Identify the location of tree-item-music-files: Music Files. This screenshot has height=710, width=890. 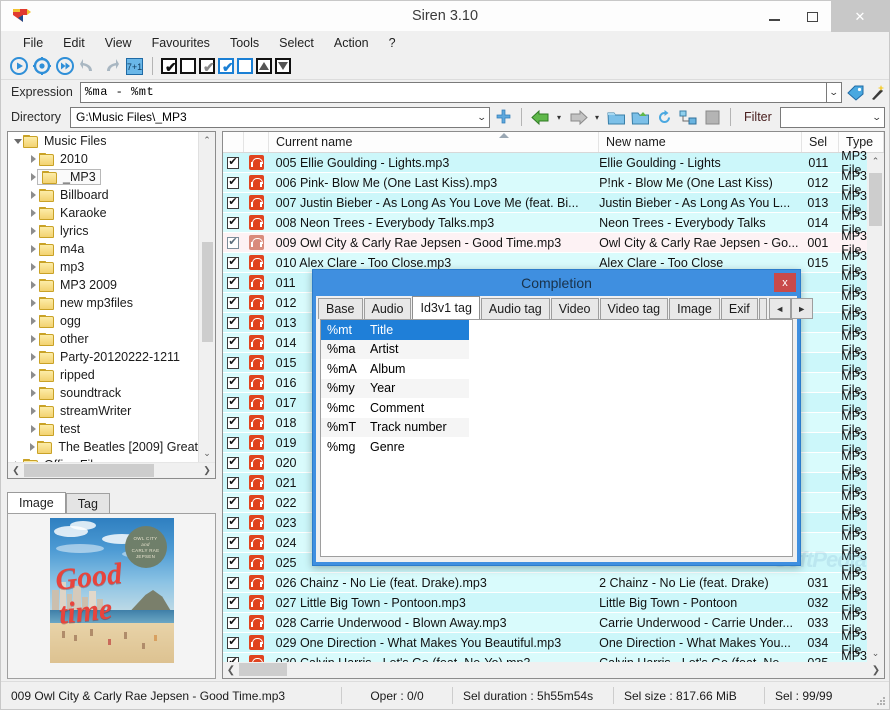
(103, 141).